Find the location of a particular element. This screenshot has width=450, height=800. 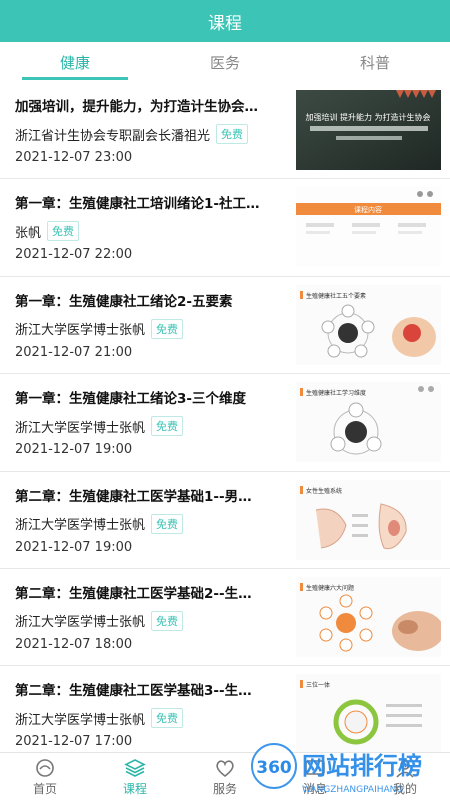

nav-service: 服务 is located at coordinates (225, 776).